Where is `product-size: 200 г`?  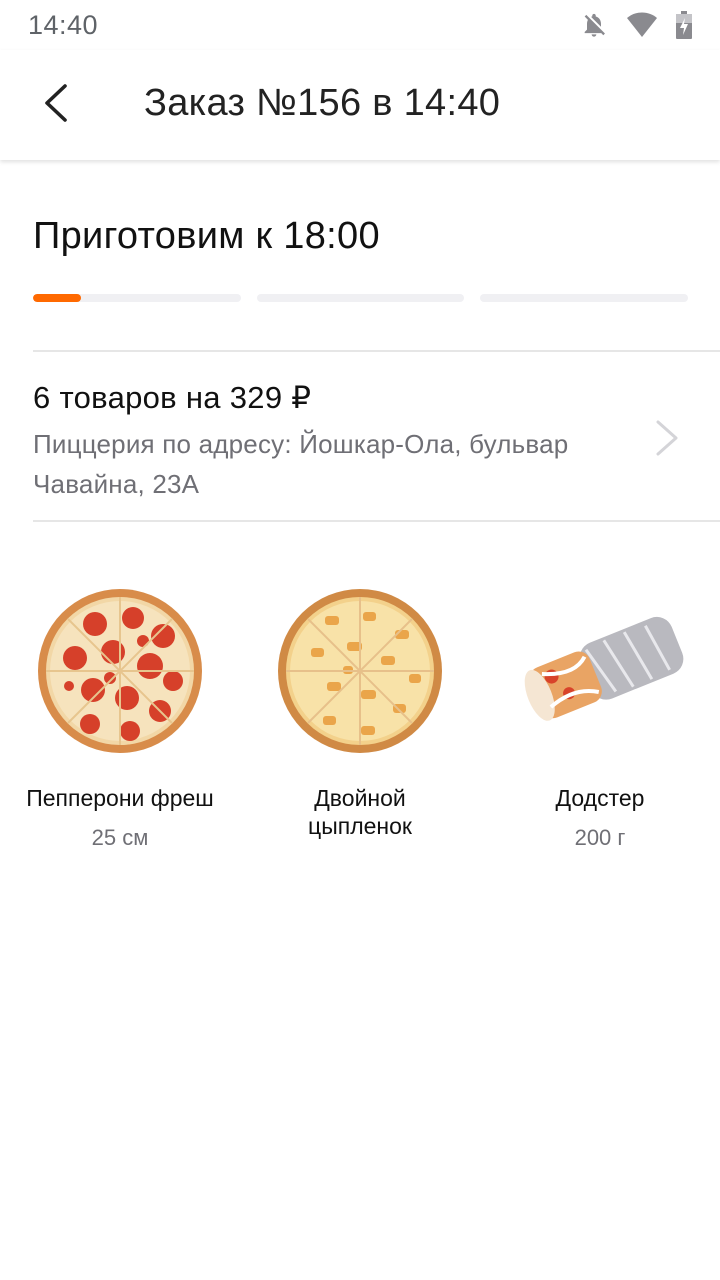
product-size: 200 г is located at coordinates (600, 837).